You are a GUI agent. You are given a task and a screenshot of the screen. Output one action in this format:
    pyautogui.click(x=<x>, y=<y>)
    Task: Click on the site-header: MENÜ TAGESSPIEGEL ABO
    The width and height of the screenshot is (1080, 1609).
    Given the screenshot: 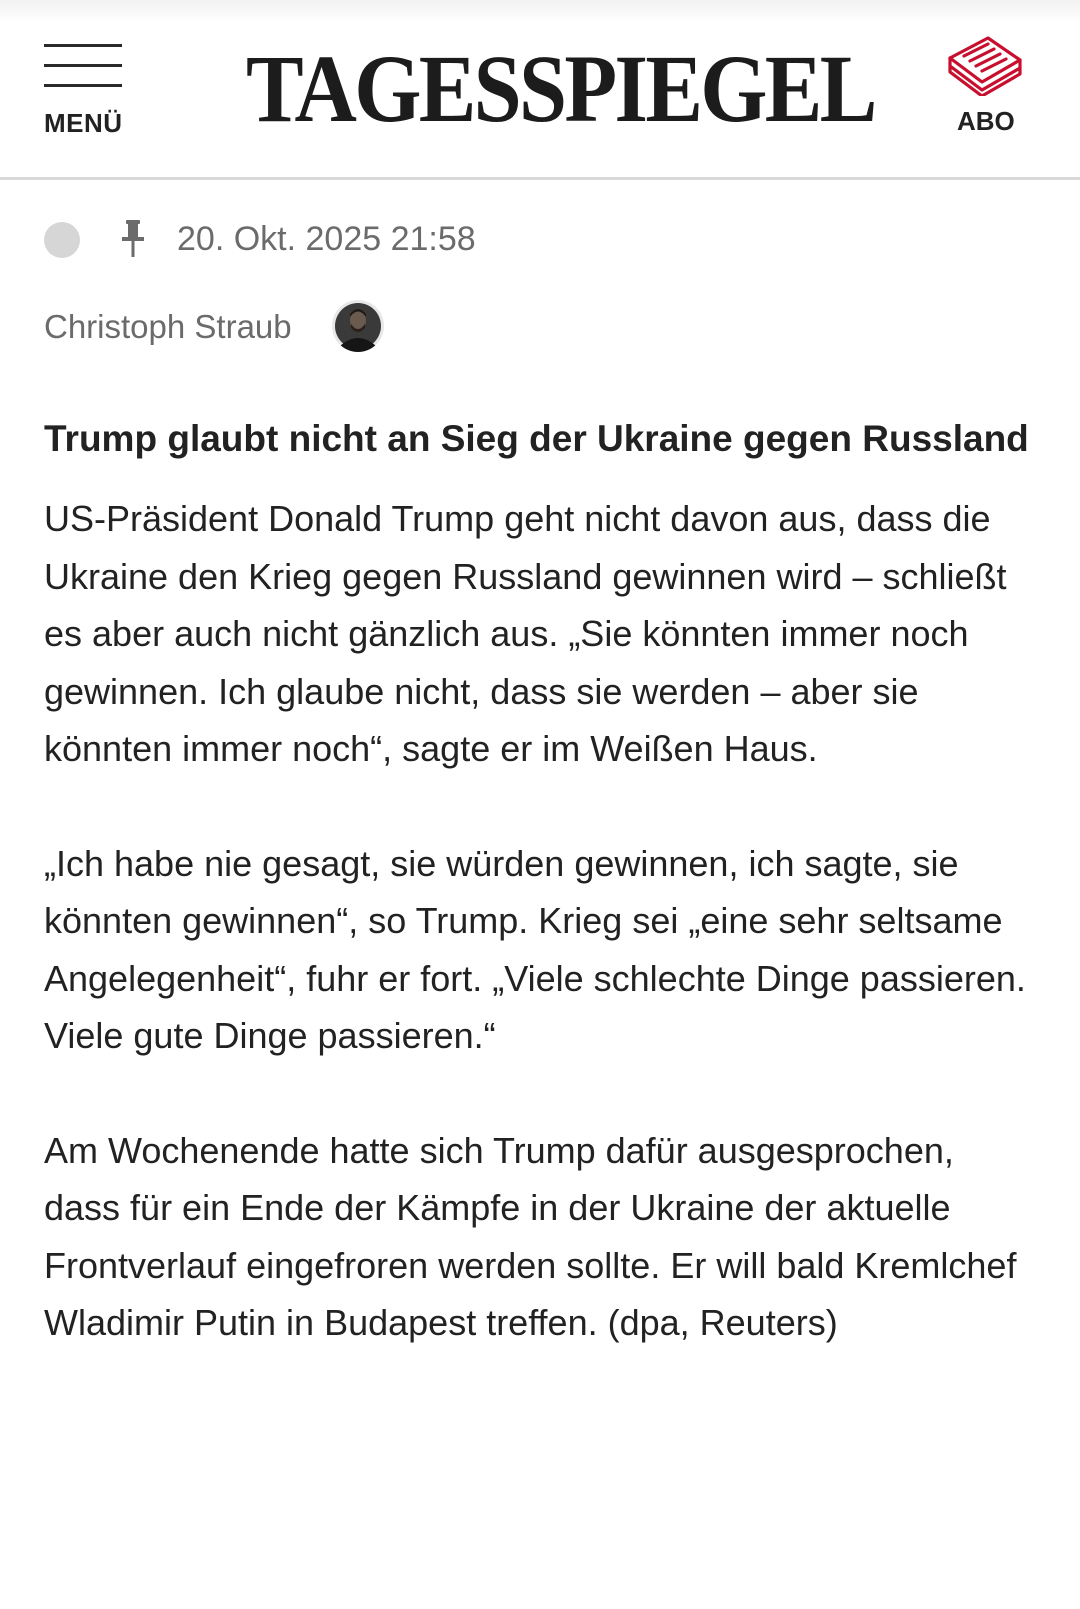 What is the action you would take?
    pyautogui.click(x=540, y=90)
    